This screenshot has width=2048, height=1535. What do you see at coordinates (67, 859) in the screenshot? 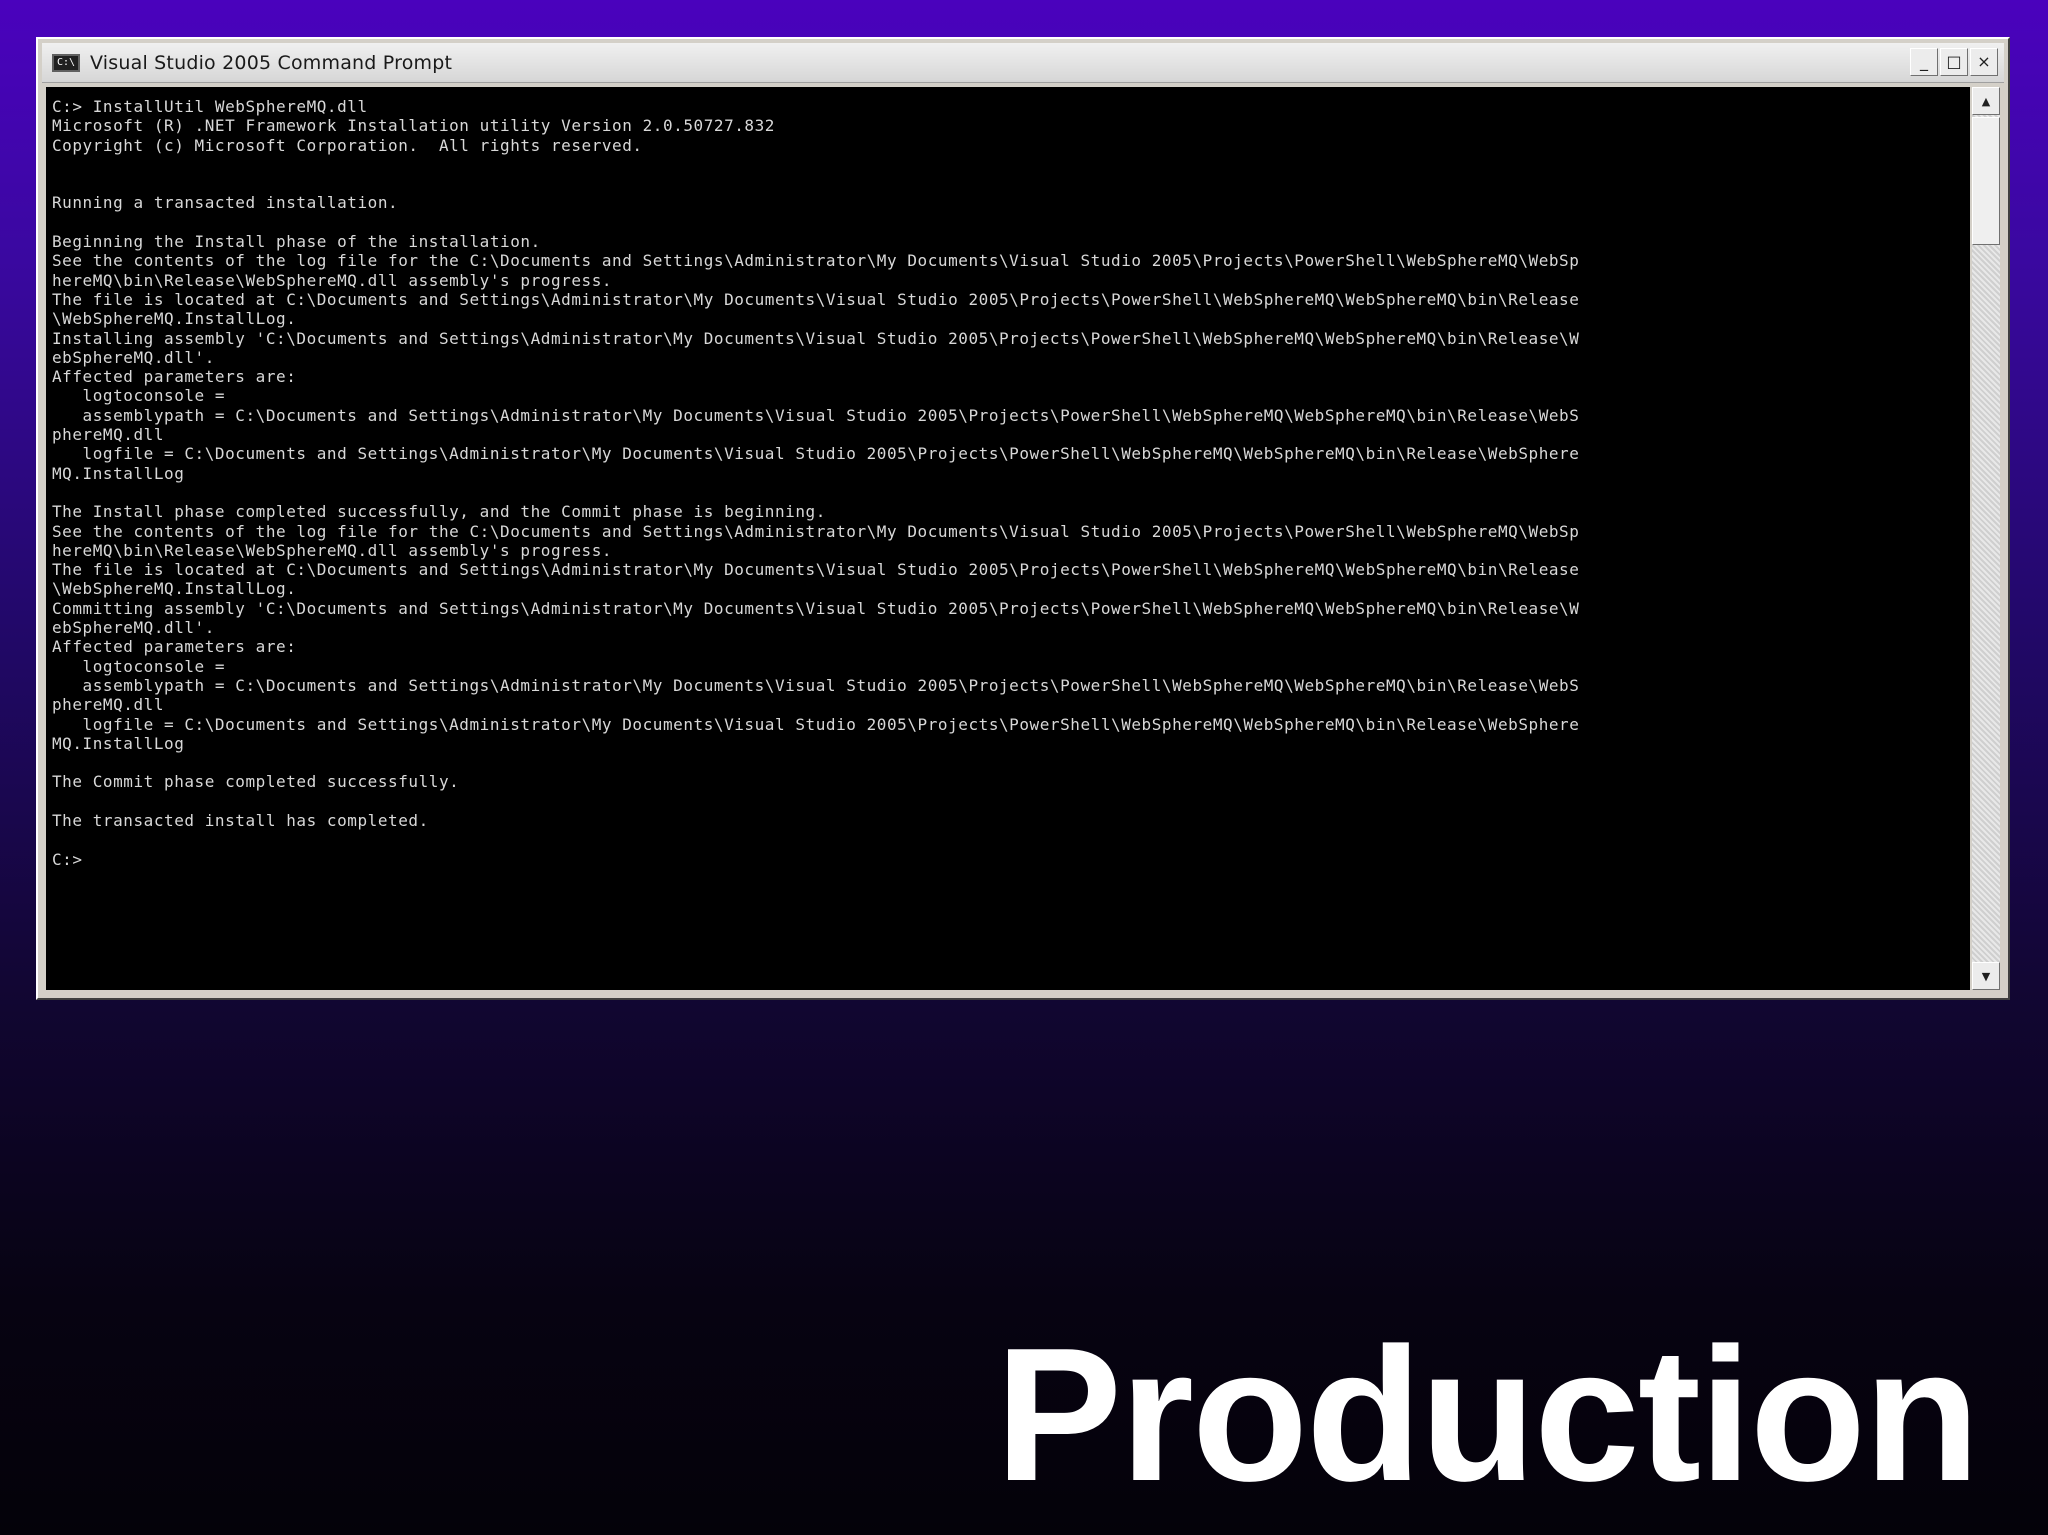
I see `console-line: C:>` at bounding box center [67, 859].